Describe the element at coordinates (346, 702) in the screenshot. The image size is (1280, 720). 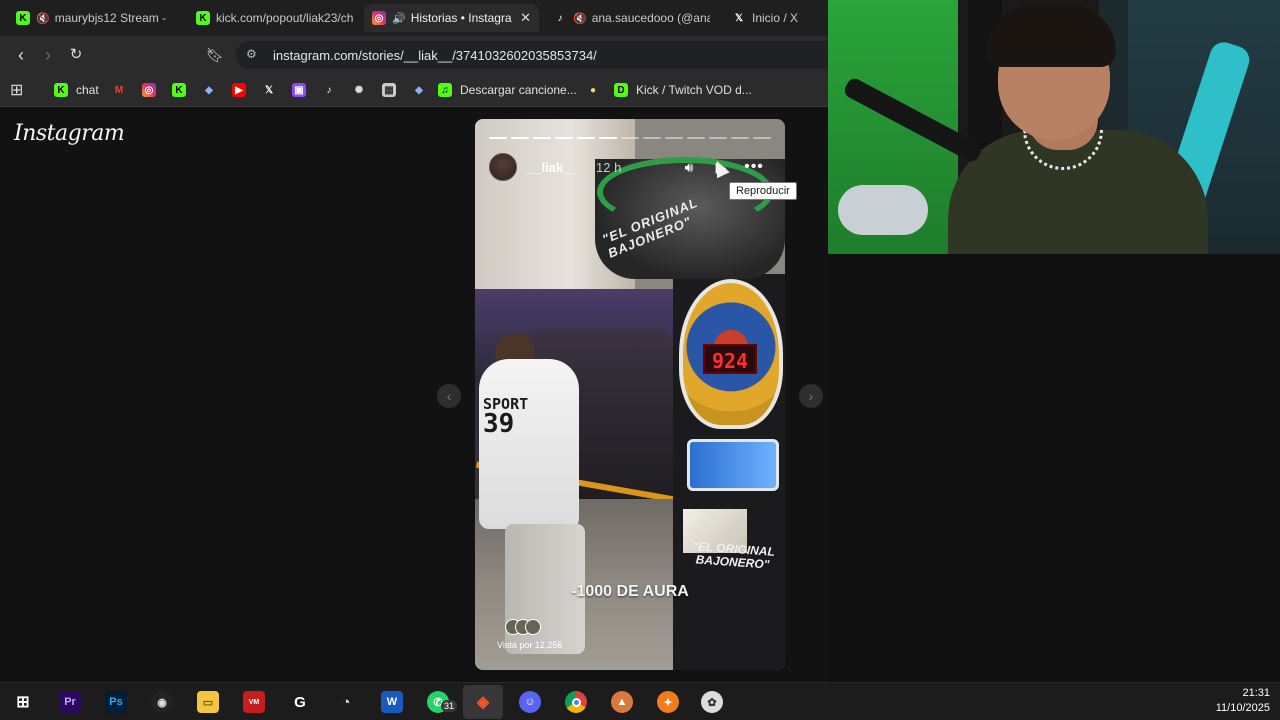
I see `app-icon: ◔` at that location.